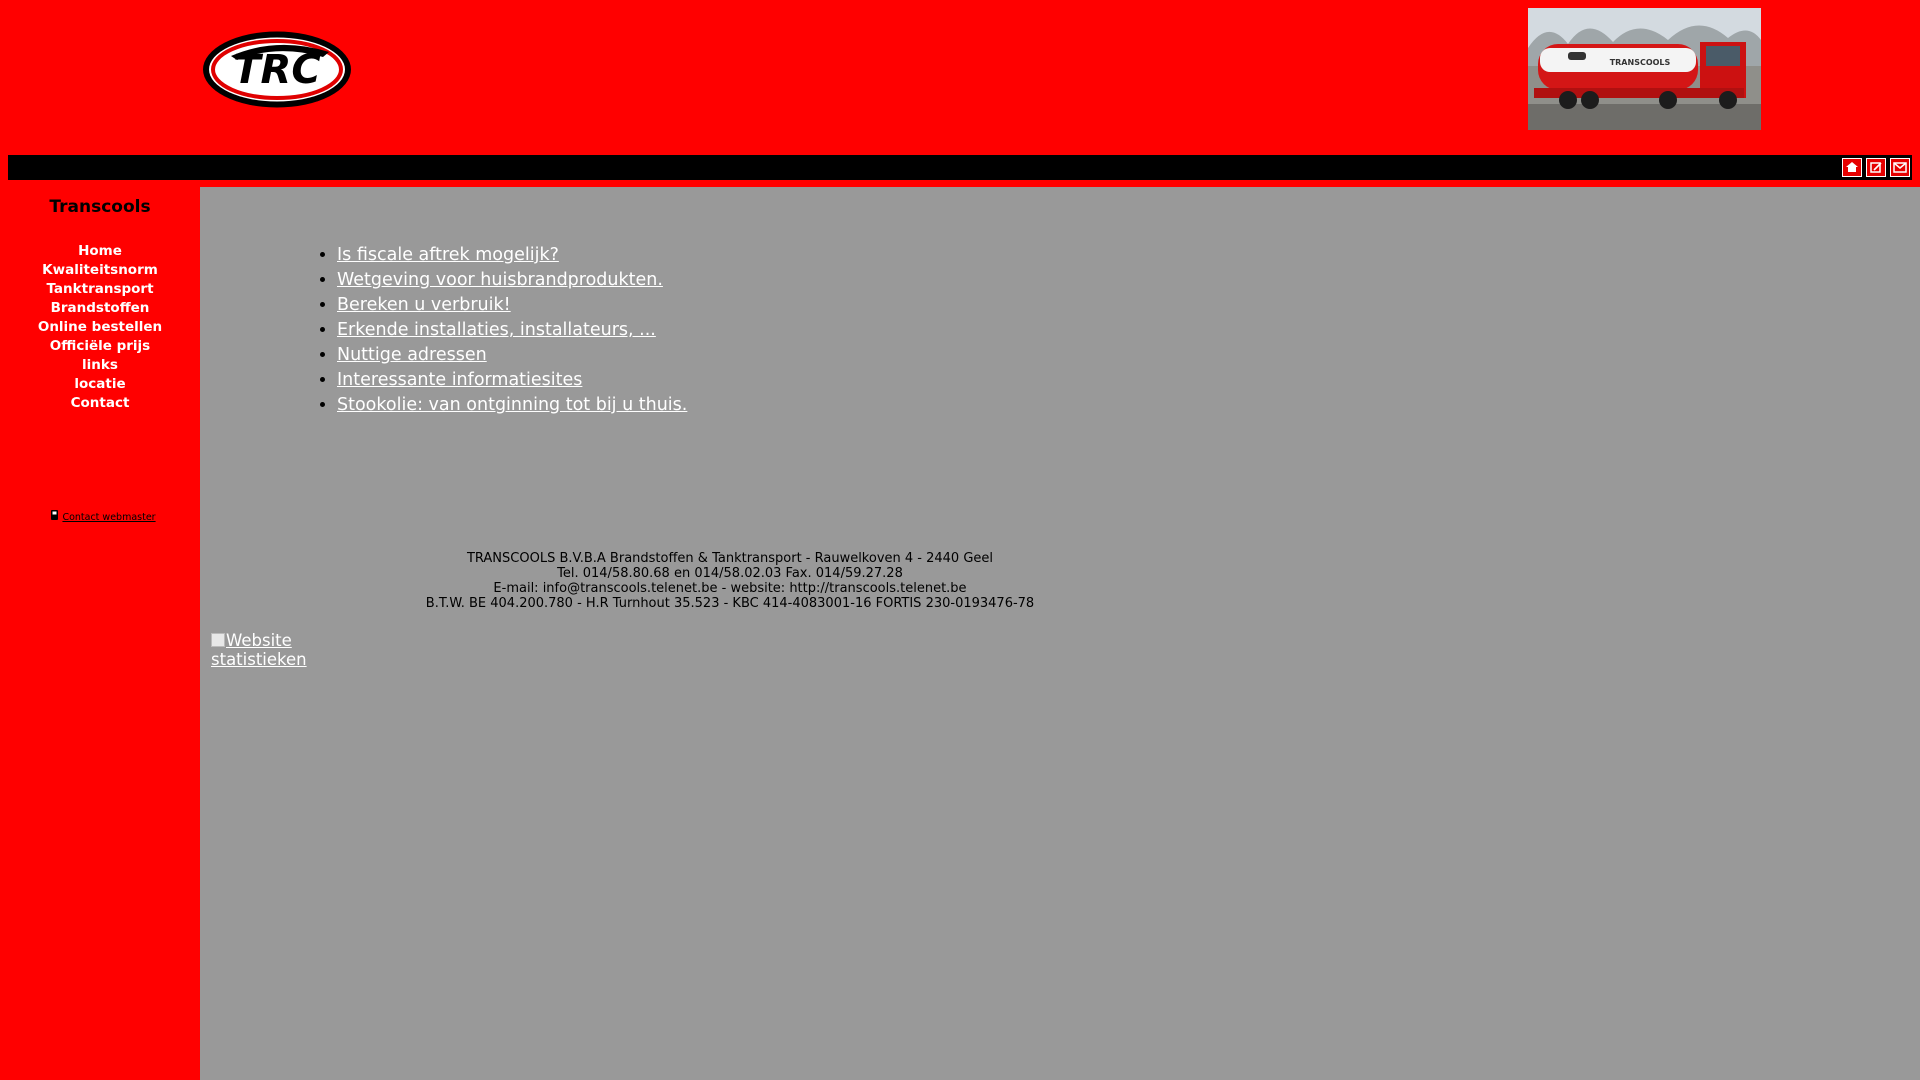 The width and height of the screenshot is (1920, 1080). I want to click on home-icon, so click(1852, 167).